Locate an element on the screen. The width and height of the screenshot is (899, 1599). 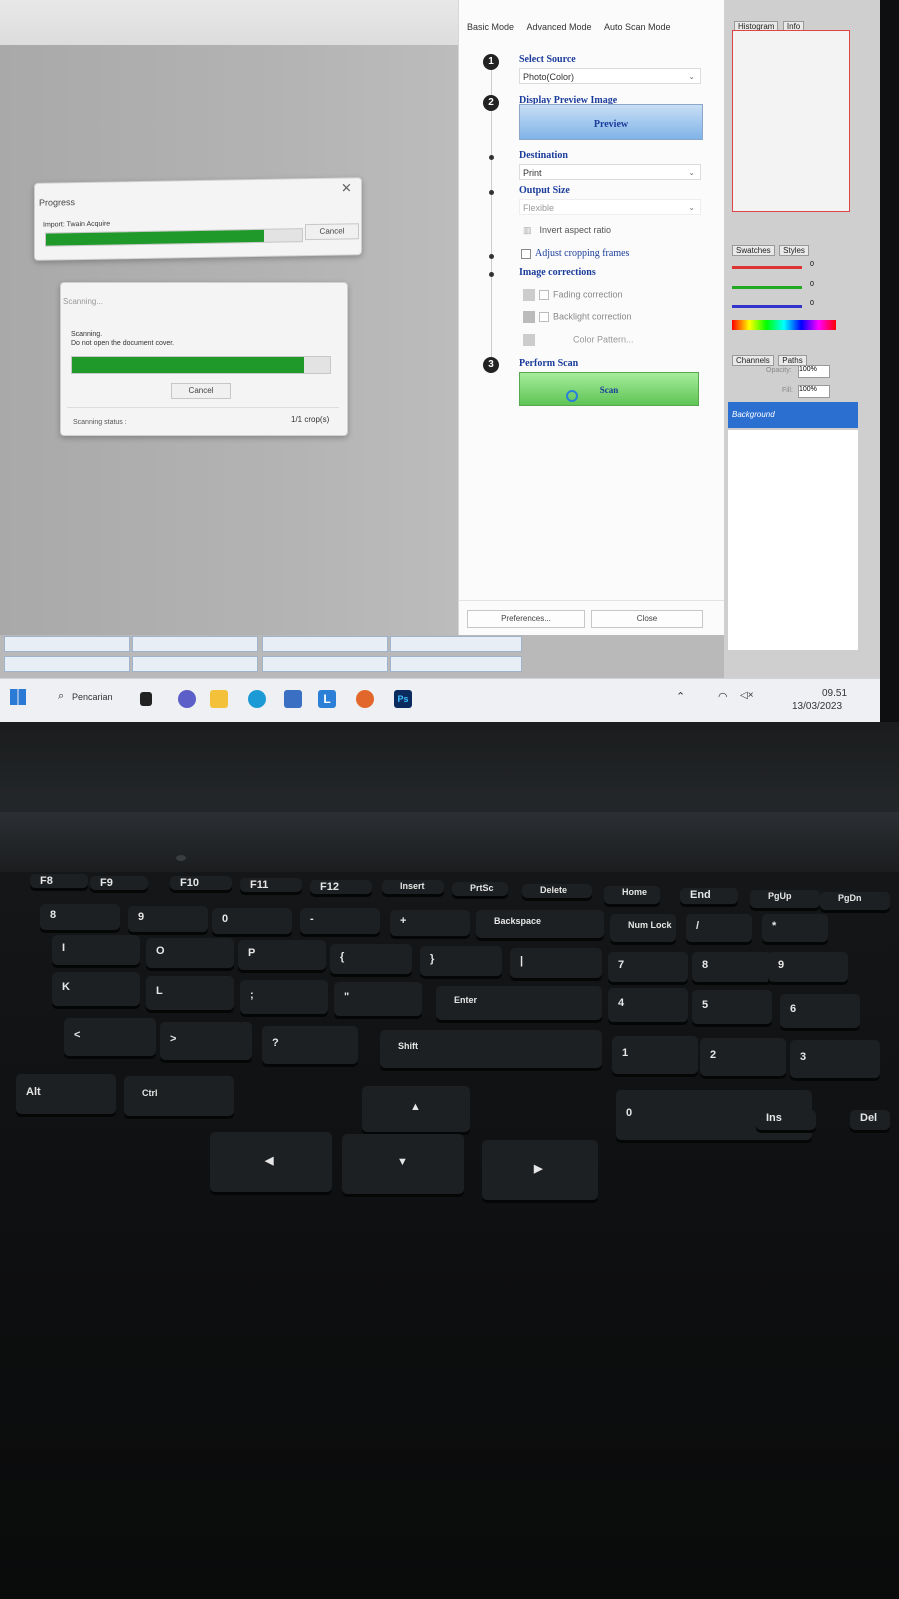
invert-aspect-ratio-option: ▥ Invert aspect ratio is located at coordinates (567, 230).